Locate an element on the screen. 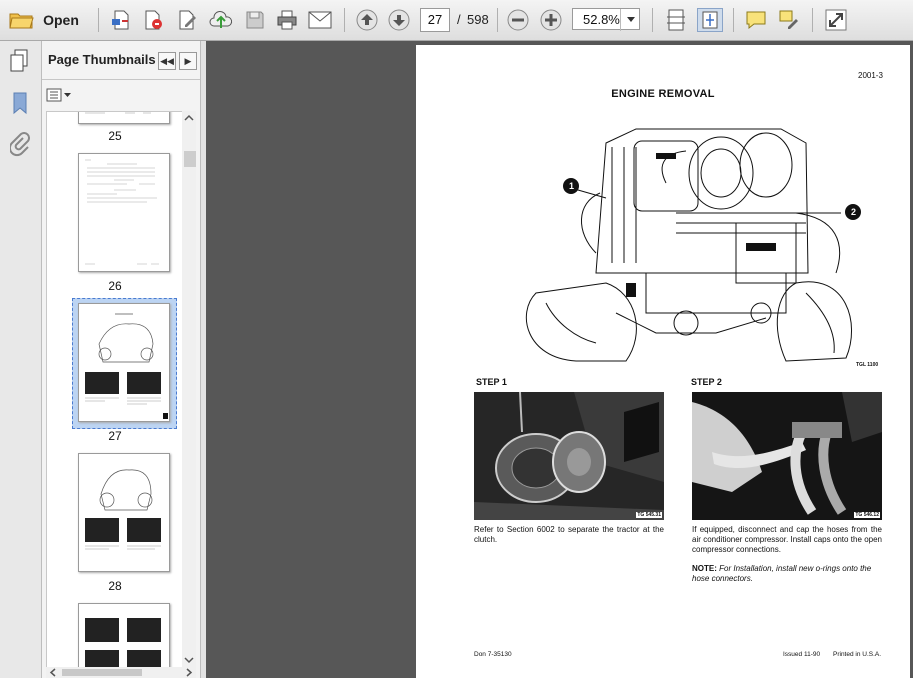 This screenshot has width=913, height=678. chevron-right-icon: ▶ is located at coordinates (188, 60).